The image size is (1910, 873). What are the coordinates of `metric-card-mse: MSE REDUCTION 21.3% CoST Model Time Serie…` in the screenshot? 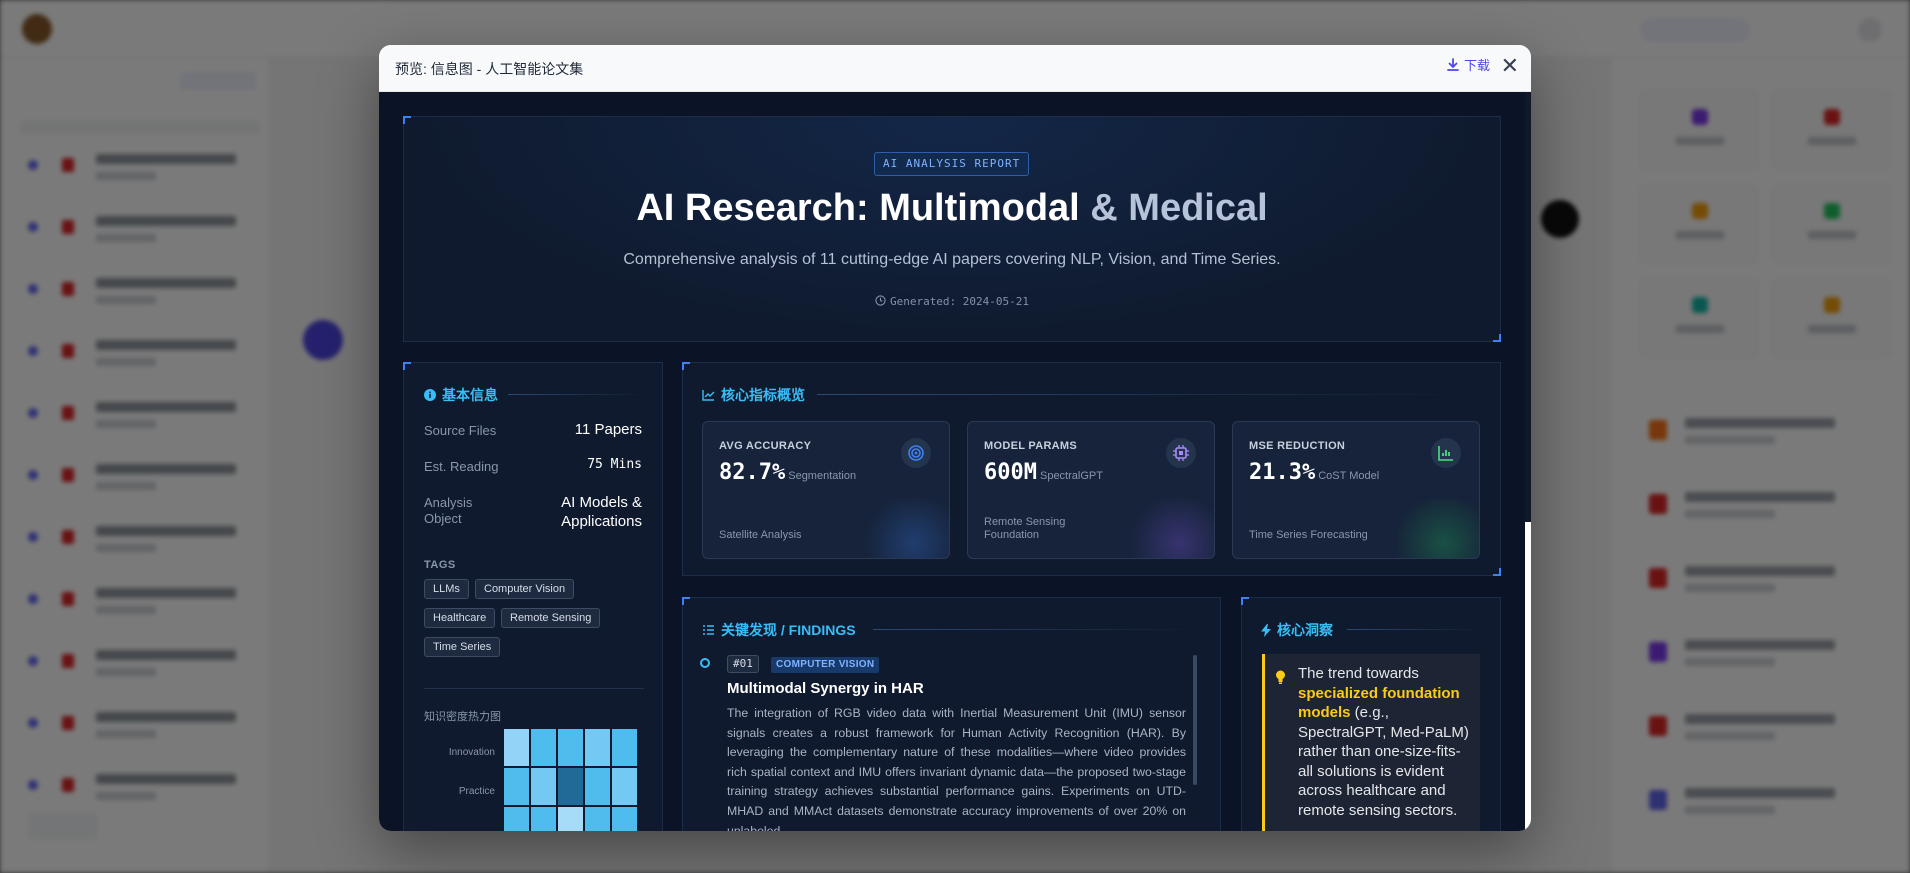 It's located at (1356, 490).